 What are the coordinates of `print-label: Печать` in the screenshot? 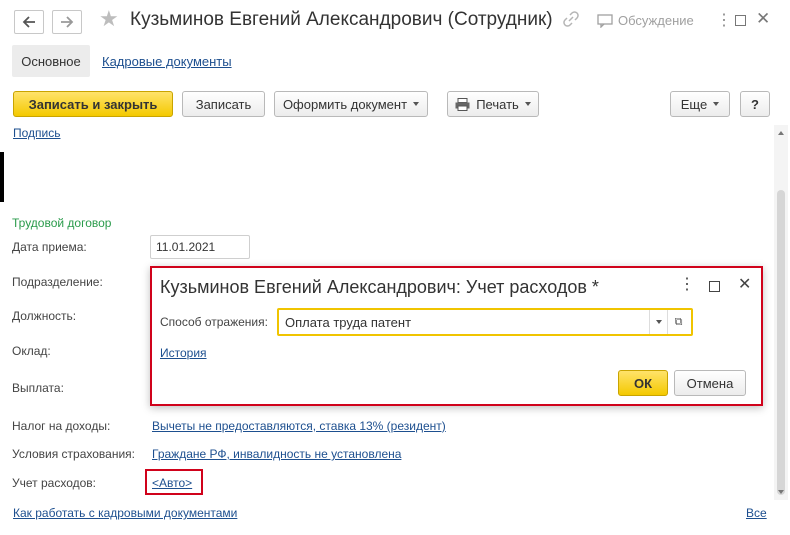 It's located at (497, 104).